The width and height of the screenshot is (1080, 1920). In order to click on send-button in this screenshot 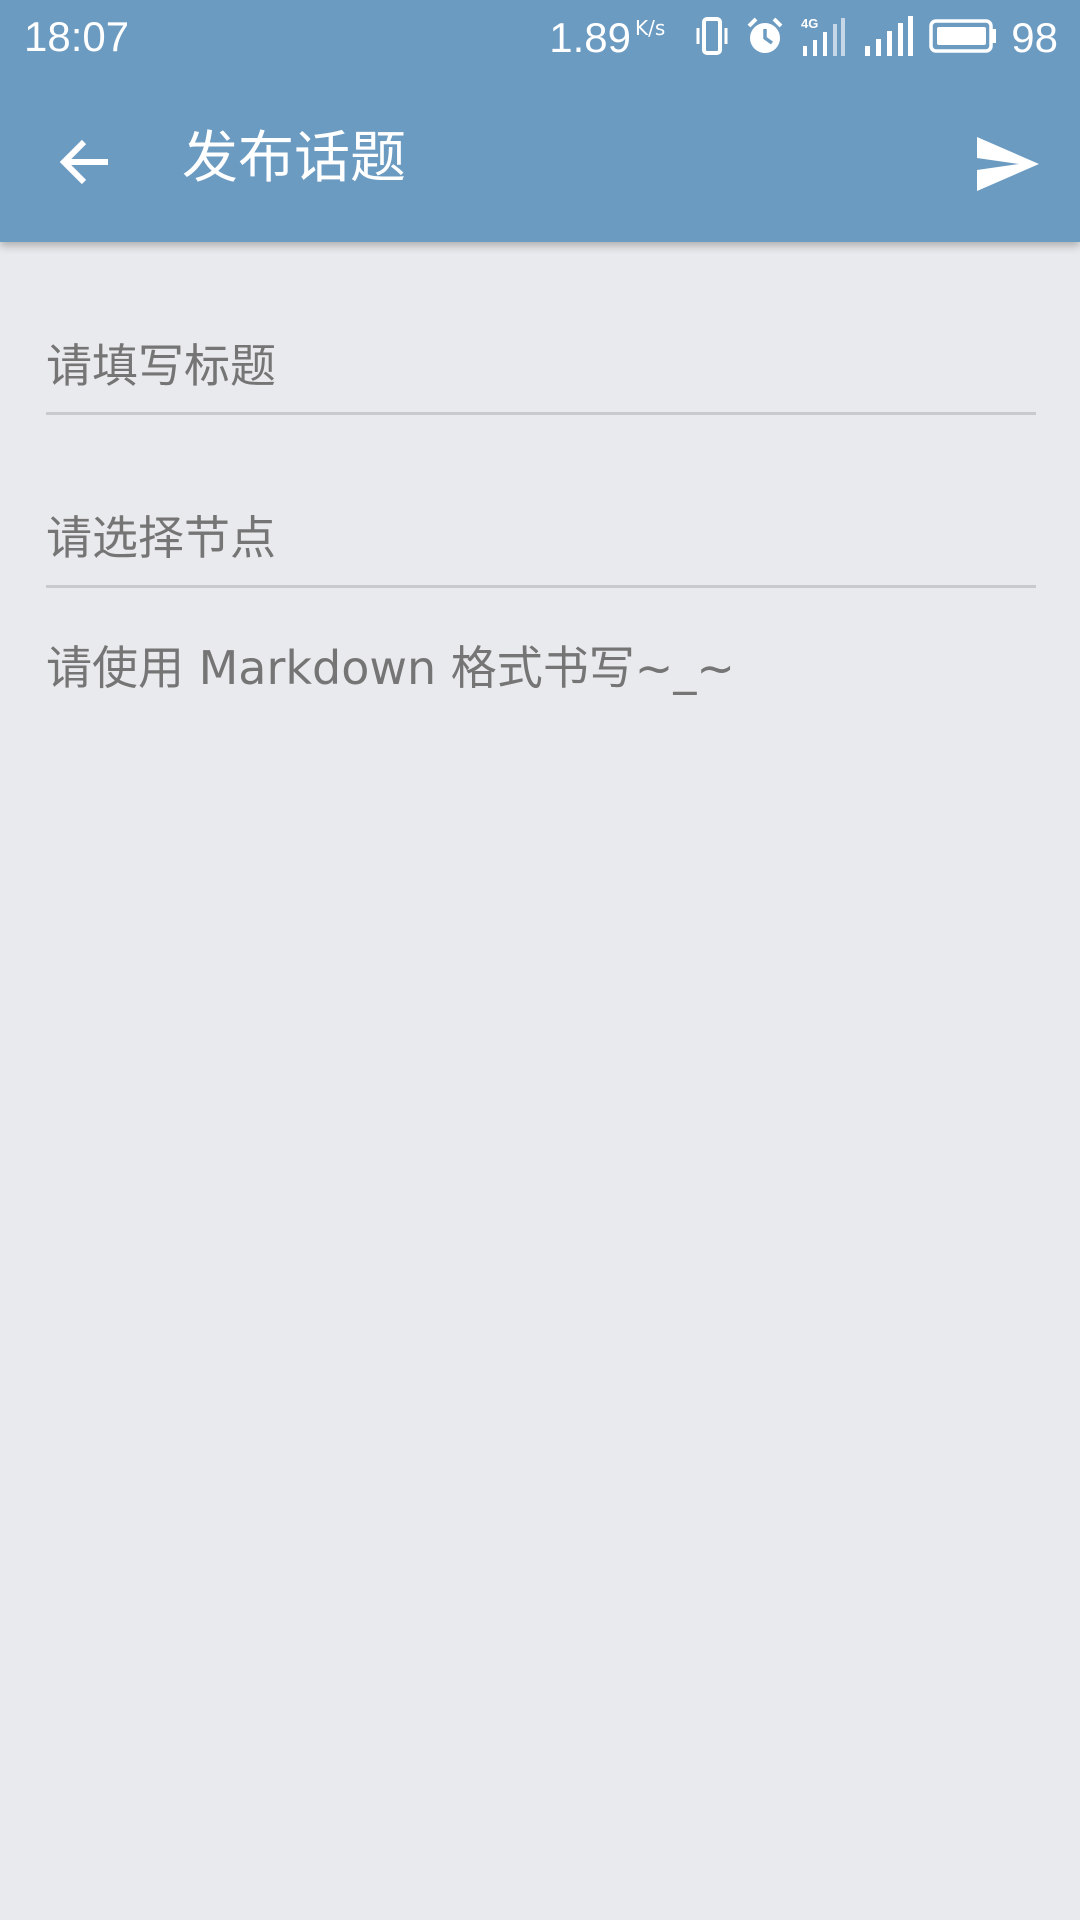, I will do `click(1008, 164)`.